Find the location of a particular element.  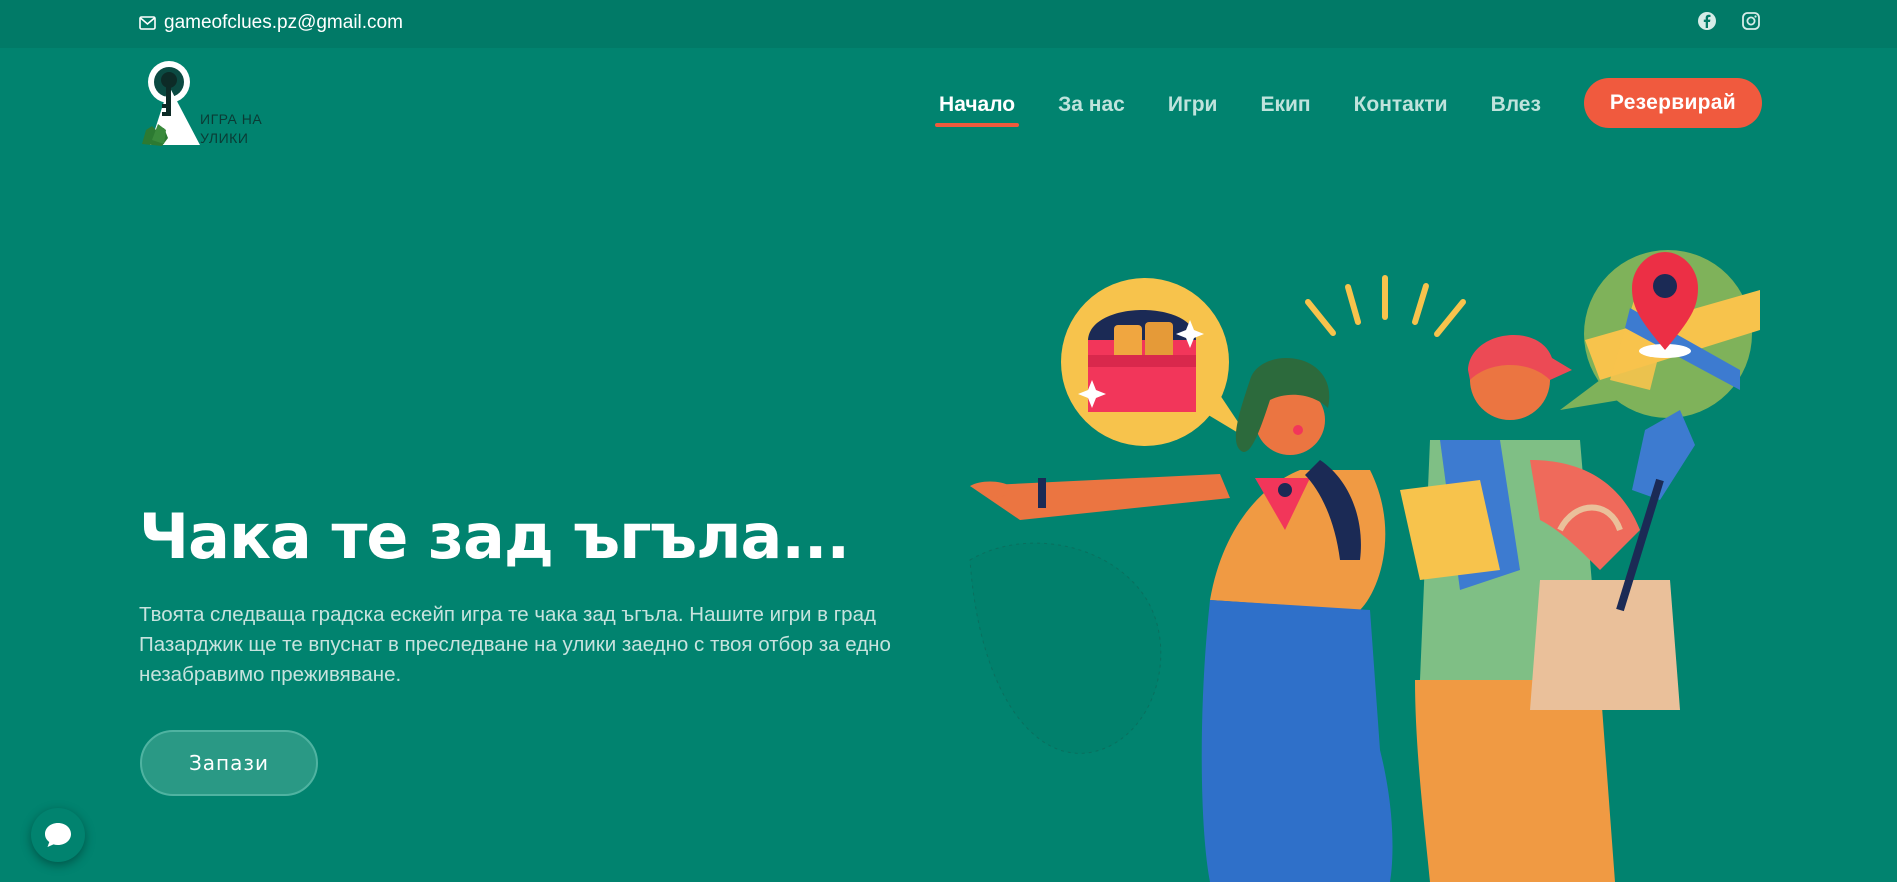

nav-item-games: Игри is located at coordinates (1193, 110).